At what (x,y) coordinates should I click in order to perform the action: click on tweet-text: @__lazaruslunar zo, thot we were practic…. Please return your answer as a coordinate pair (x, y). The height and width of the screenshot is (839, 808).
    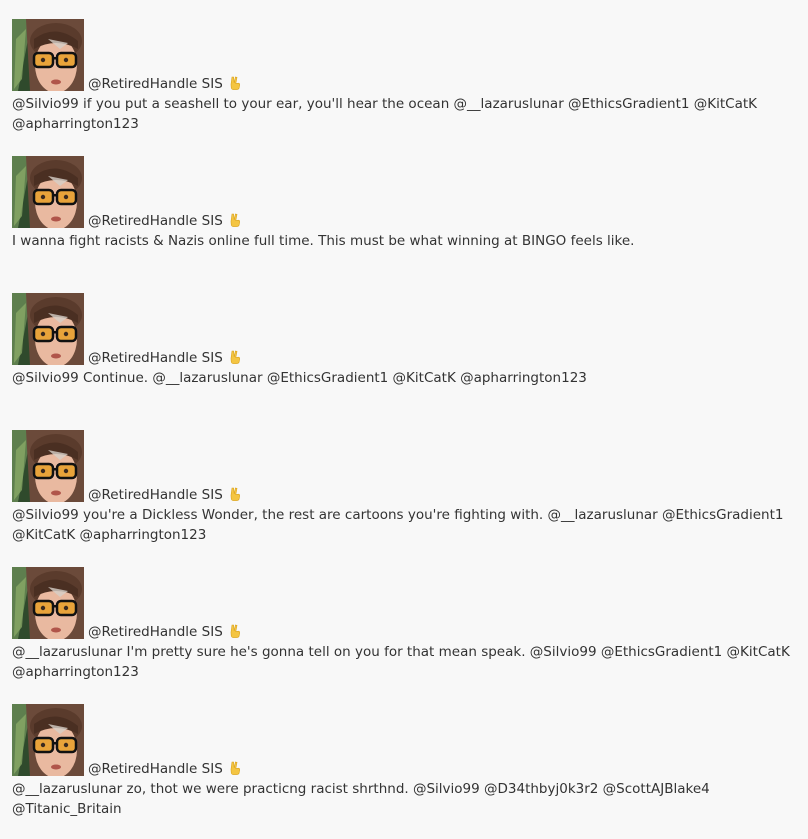
    Looking at the image, I should click on (361, 799).